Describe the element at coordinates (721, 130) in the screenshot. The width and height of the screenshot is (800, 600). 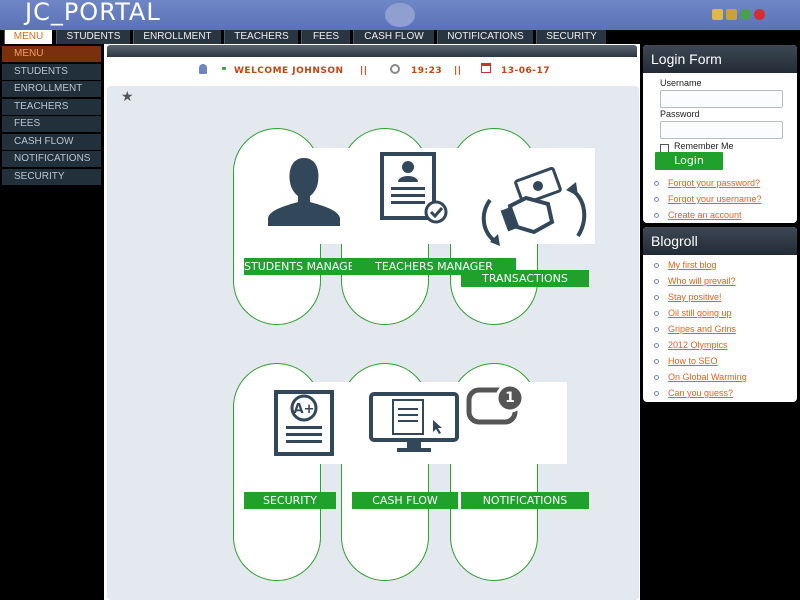
I see `password-input` at that location.